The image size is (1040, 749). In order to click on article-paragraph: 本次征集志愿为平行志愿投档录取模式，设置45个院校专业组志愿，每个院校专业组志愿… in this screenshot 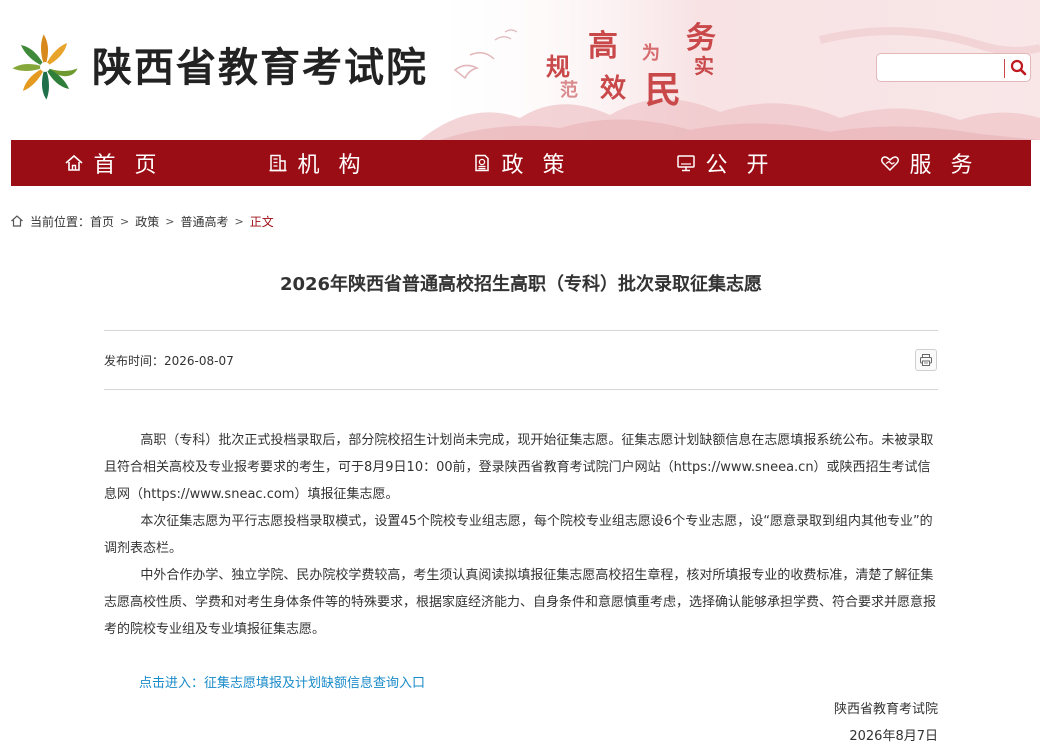, I will do `click(518, 535)`.